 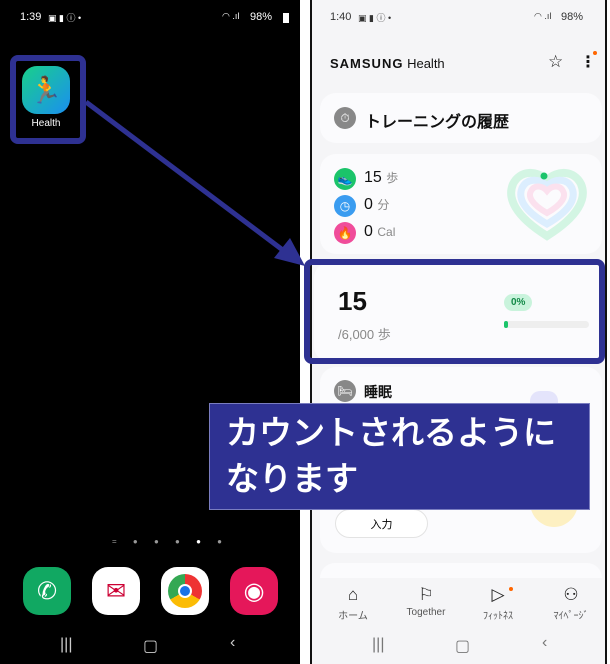 What do you see at coordinates (48, 99) in the screenshot?
I see `app-highlight-box` at bounding box center [48, 99].